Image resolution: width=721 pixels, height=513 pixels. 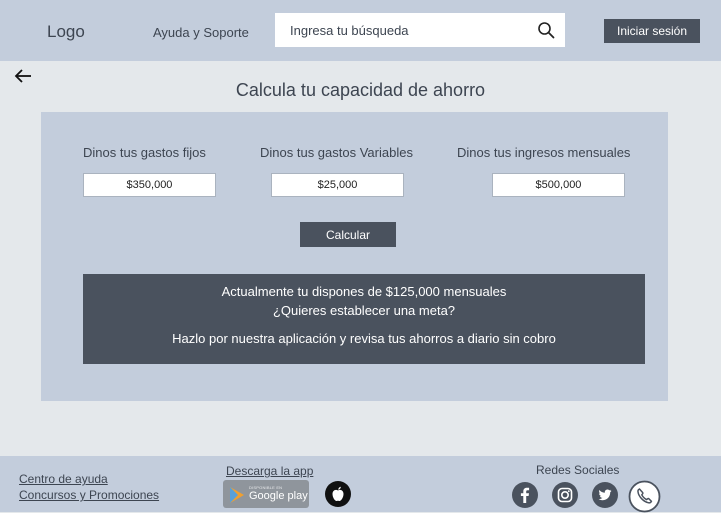 I want to click on google-play-text: Google play, so click(x=278, y=496).